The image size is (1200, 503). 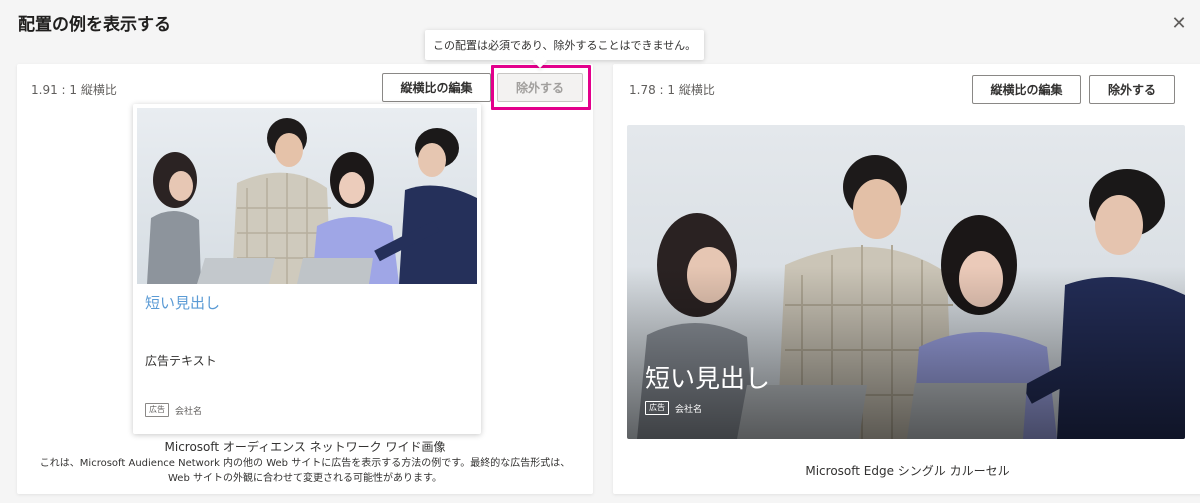 I want to click on ad-attribution: 広告 会社名, so click(x=173, y=410).